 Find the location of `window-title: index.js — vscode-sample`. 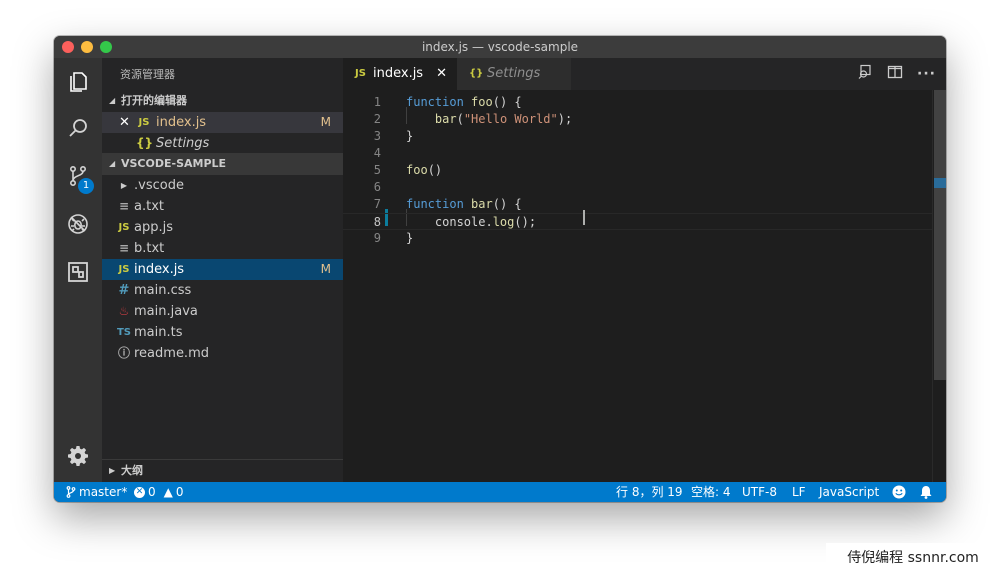

window-title: index.js — vscode-sample is located at coordinates (500, 47).